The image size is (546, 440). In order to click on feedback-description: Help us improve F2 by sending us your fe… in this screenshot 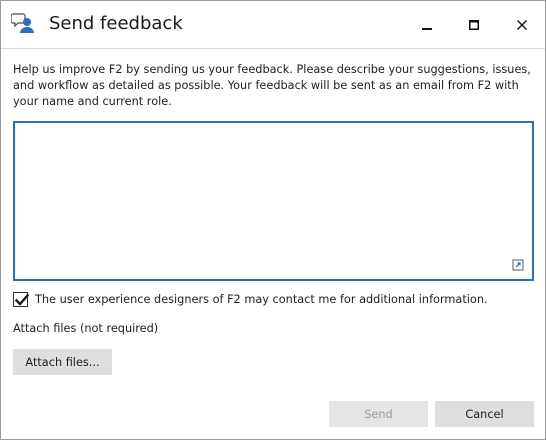, I will do `click(272, 85)`.